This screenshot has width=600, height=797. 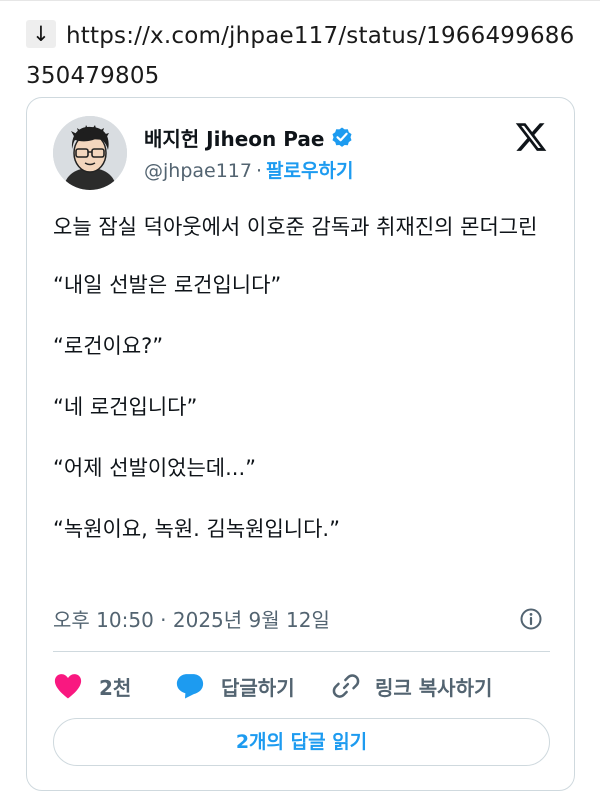 I want to click on reply-label: 답글하기, so click(x=258, y=687).